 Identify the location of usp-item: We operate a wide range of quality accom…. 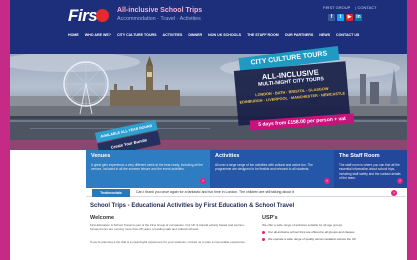
(334, 239).